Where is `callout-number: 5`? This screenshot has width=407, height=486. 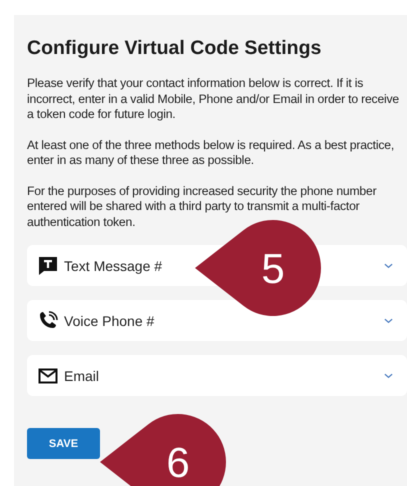
callout-number: 5 is located at coordinates (273, 268).